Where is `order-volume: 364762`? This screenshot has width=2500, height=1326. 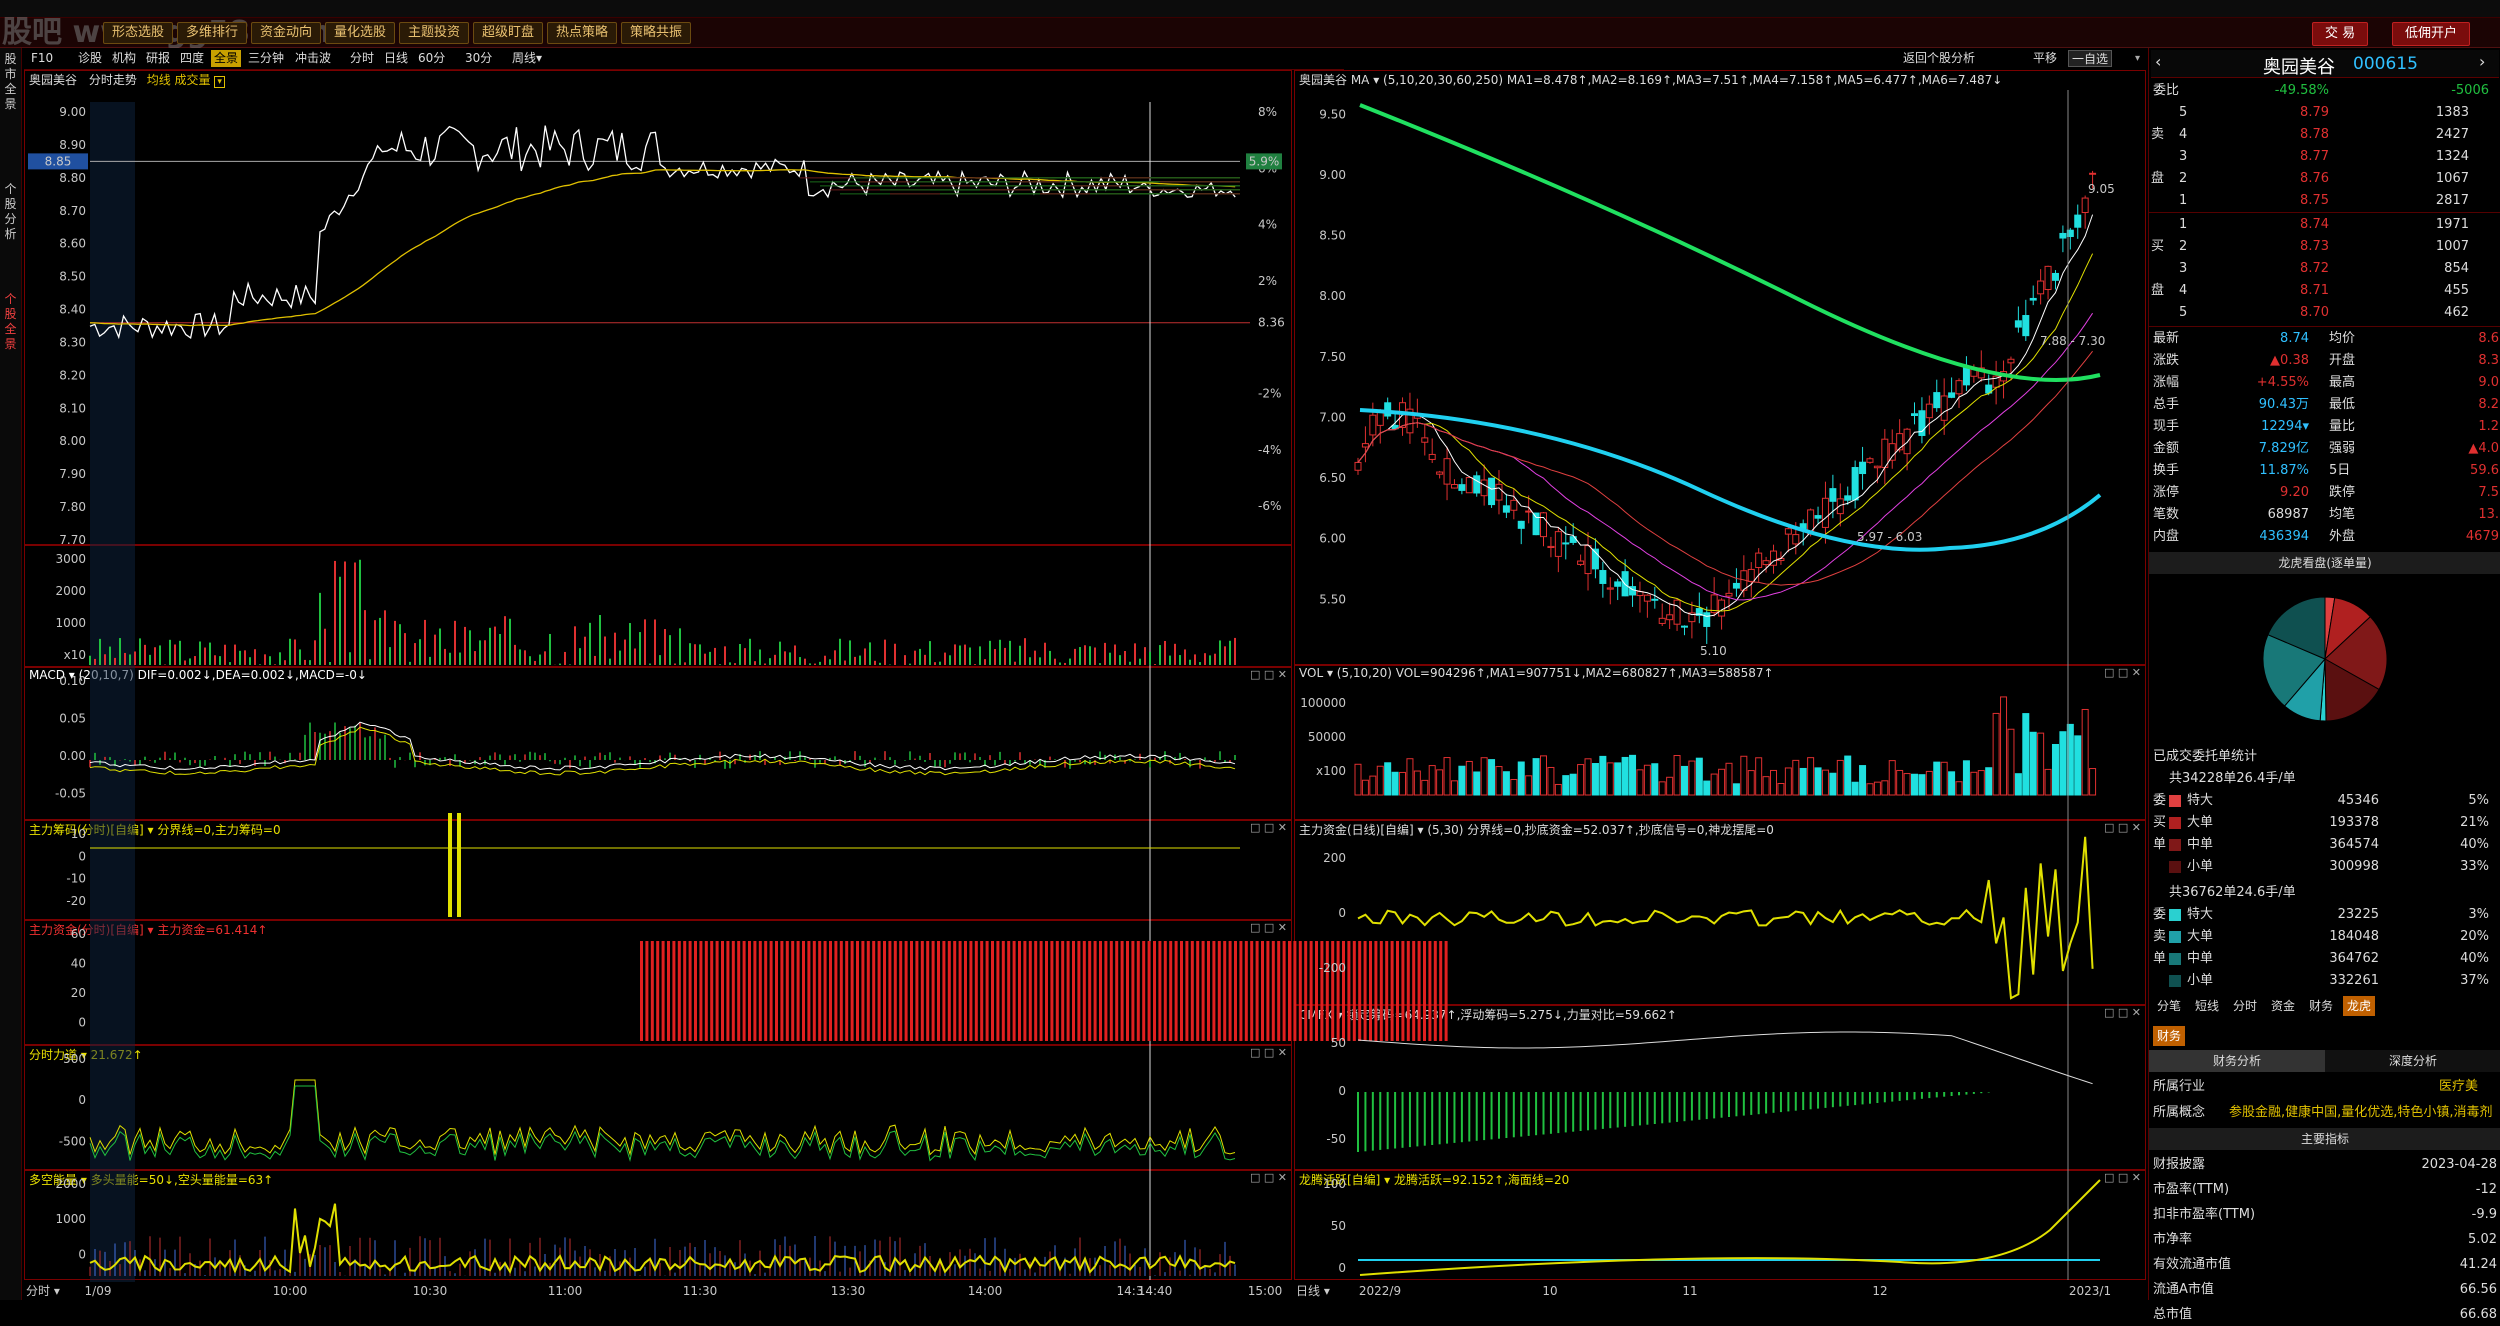 order-volume: 364762 is located at coordinates (2354, 958).